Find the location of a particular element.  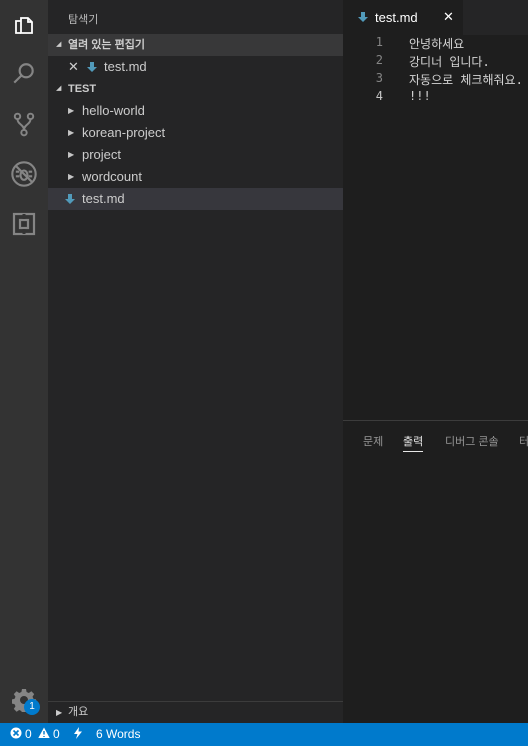

line-number: 3 is located at coordinates (379, 78).